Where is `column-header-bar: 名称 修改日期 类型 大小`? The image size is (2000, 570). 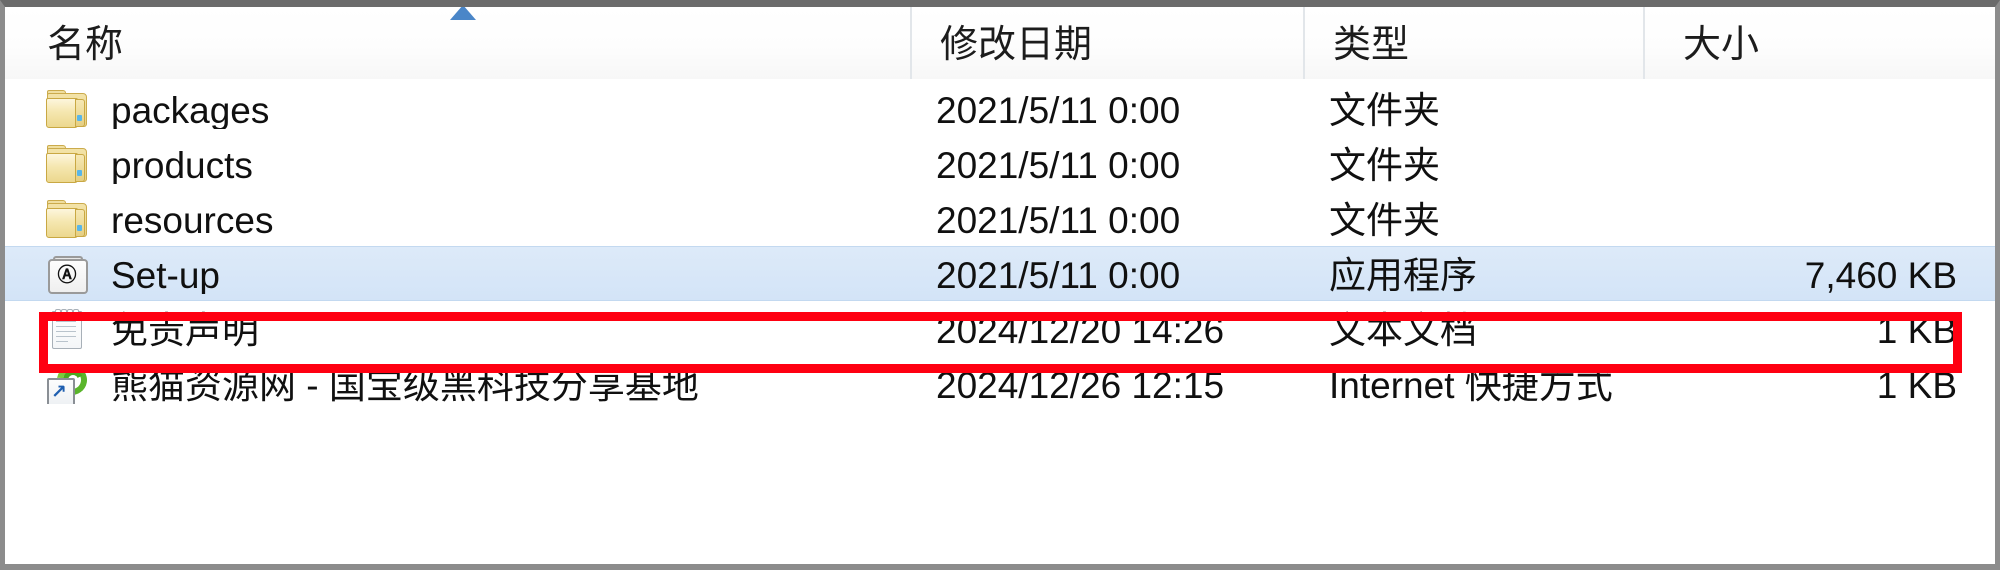
column-header-bar: 名称 修改日期 类型 大小 is located at coordinates (1000, 43).